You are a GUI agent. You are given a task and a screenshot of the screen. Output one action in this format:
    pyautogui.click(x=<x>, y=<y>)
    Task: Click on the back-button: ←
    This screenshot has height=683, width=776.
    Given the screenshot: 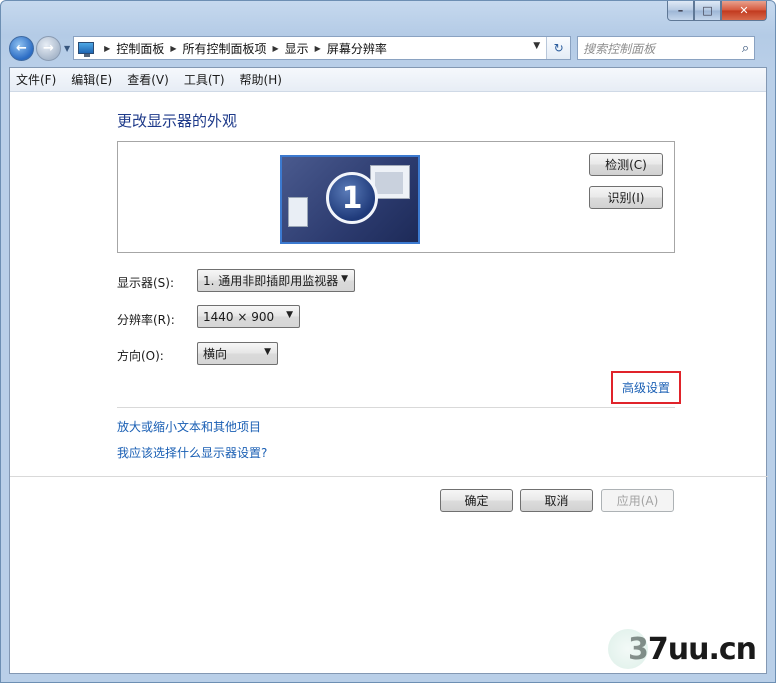 What is the action you would take?
    pyautogui.click(x=21, y=48)
    